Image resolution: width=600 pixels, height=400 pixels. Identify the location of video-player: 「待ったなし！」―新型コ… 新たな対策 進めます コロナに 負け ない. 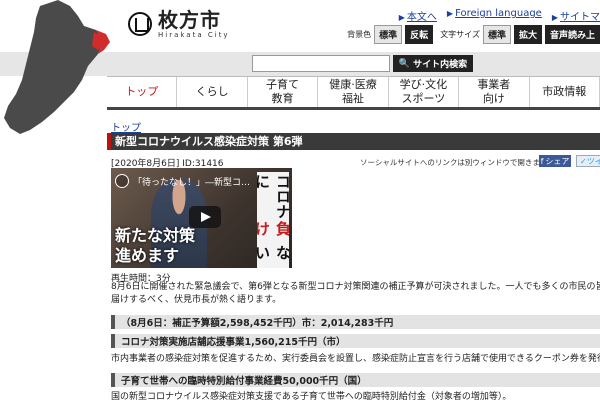
(201, 218).